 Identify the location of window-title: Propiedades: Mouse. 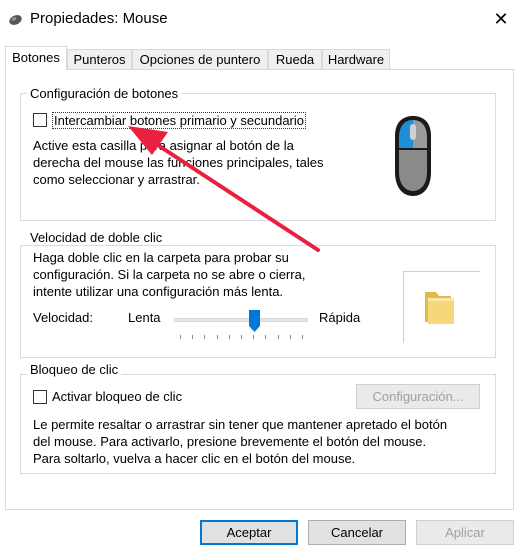
(99, 18).